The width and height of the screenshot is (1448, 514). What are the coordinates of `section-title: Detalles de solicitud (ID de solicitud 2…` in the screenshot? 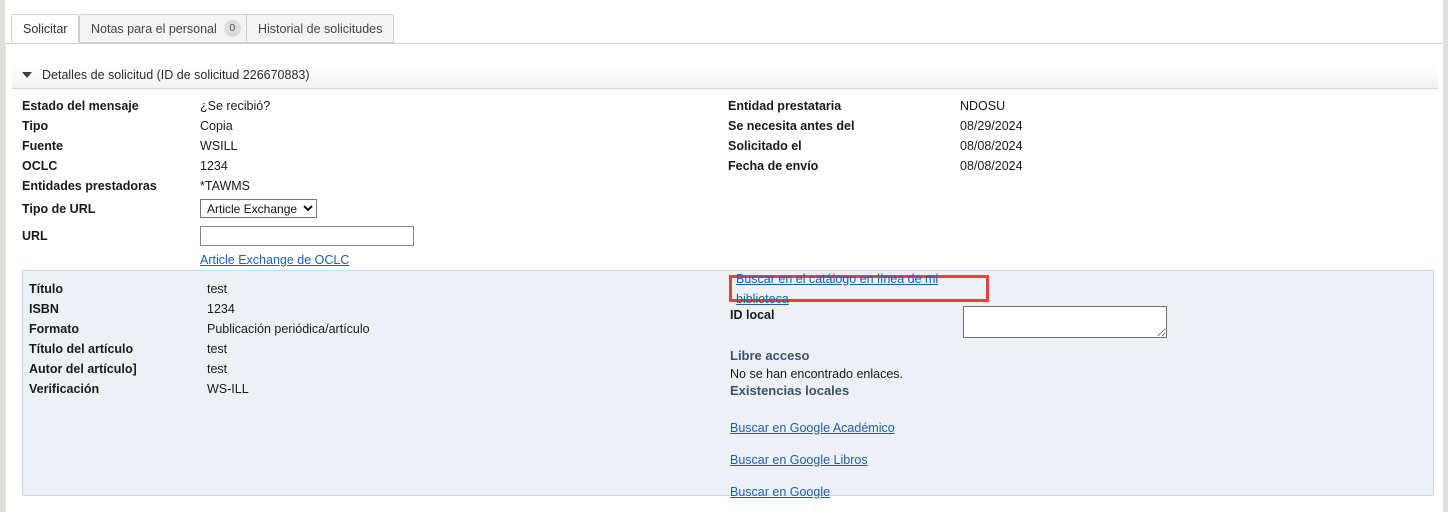 It's located at (176, 75).